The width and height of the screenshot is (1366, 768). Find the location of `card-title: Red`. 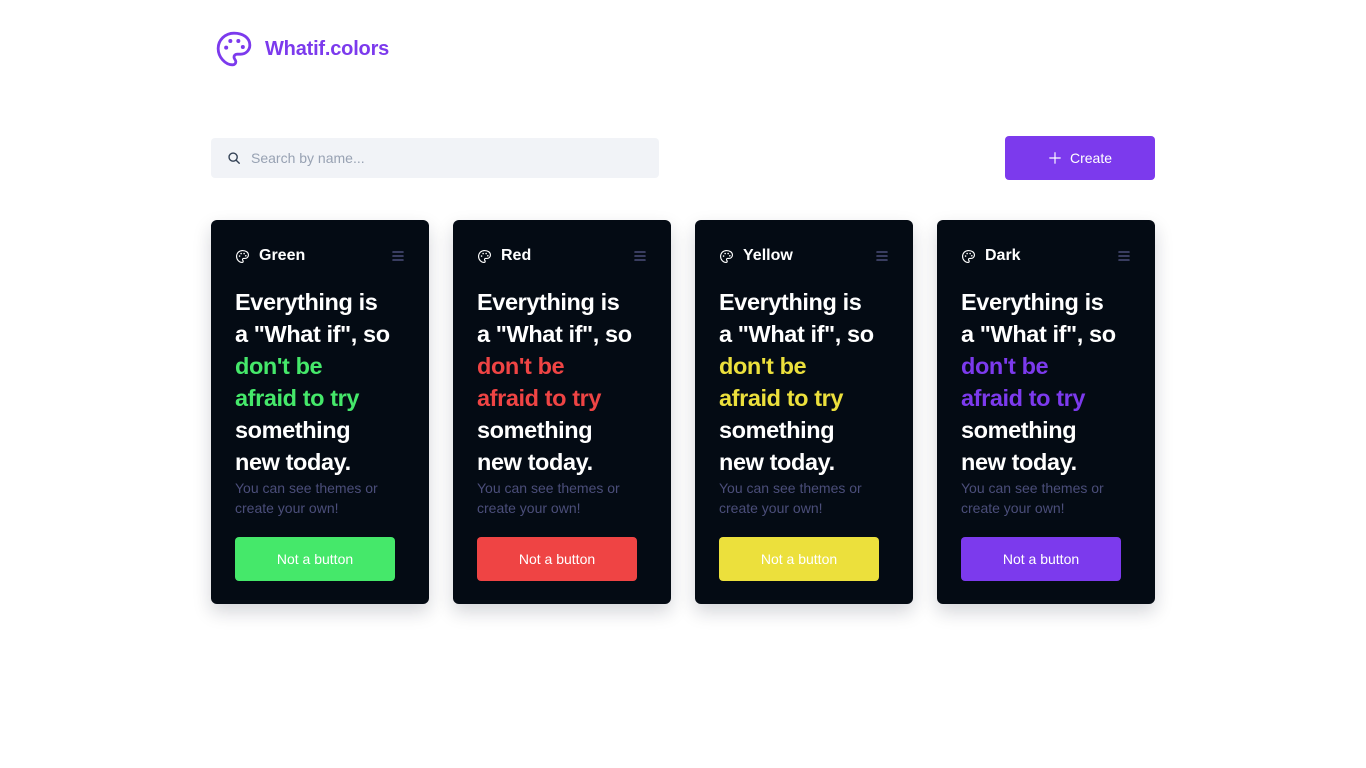

card-title: Red is located at coordinates (516, 255).